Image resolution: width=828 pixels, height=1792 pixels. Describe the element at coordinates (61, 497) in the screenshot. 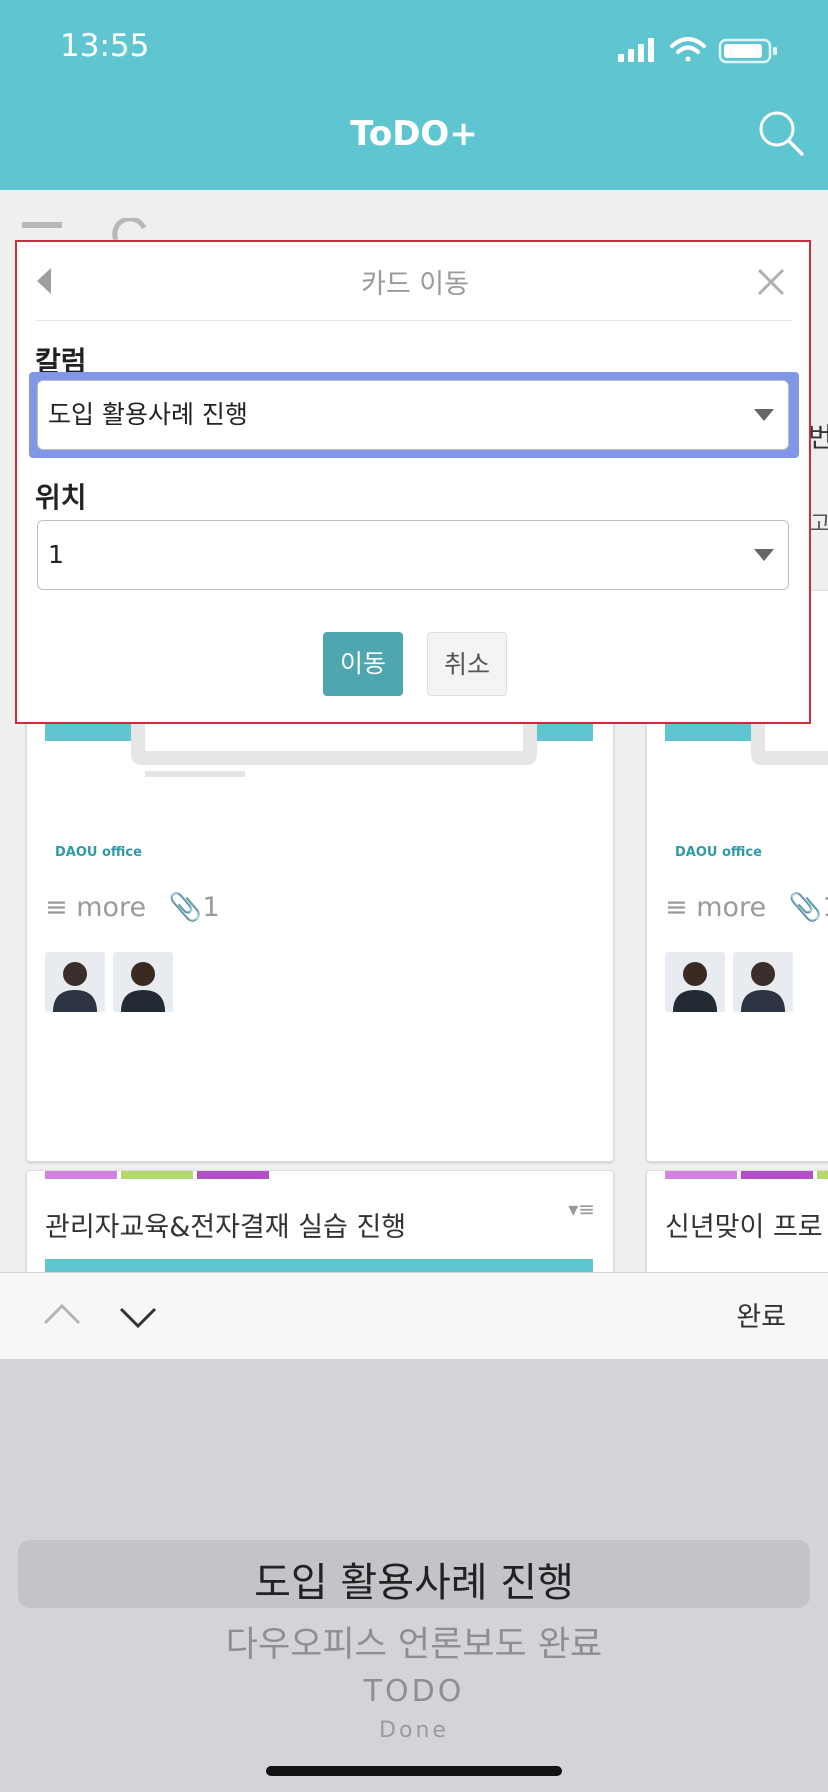

I see `position-label: 위치` at that location.